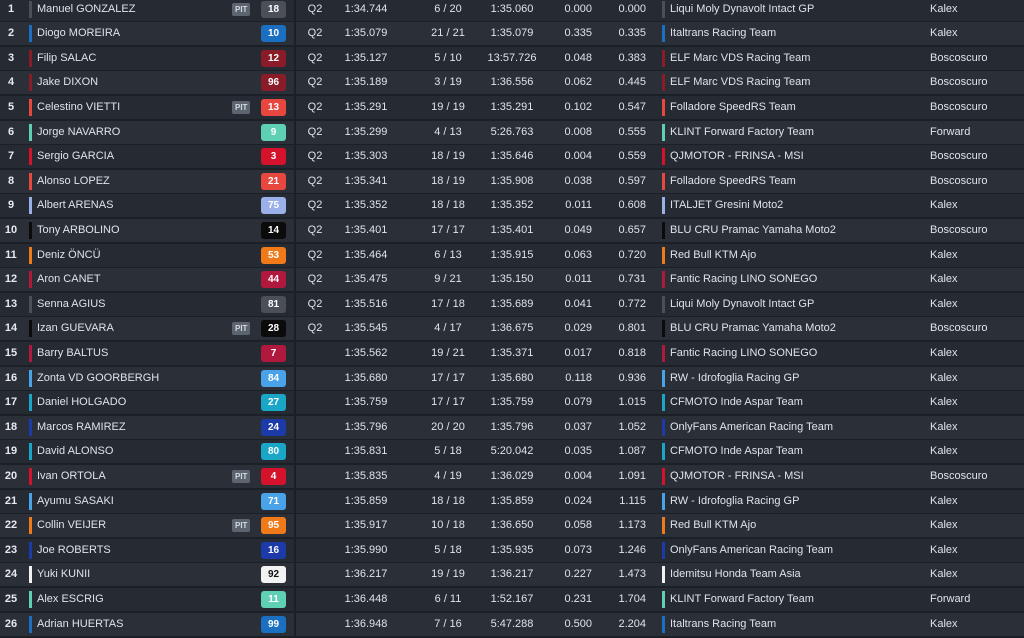 The height and width of the screenshot is (638, 1024). I want to click on rider-number-badge: 99, so click(273, 624).